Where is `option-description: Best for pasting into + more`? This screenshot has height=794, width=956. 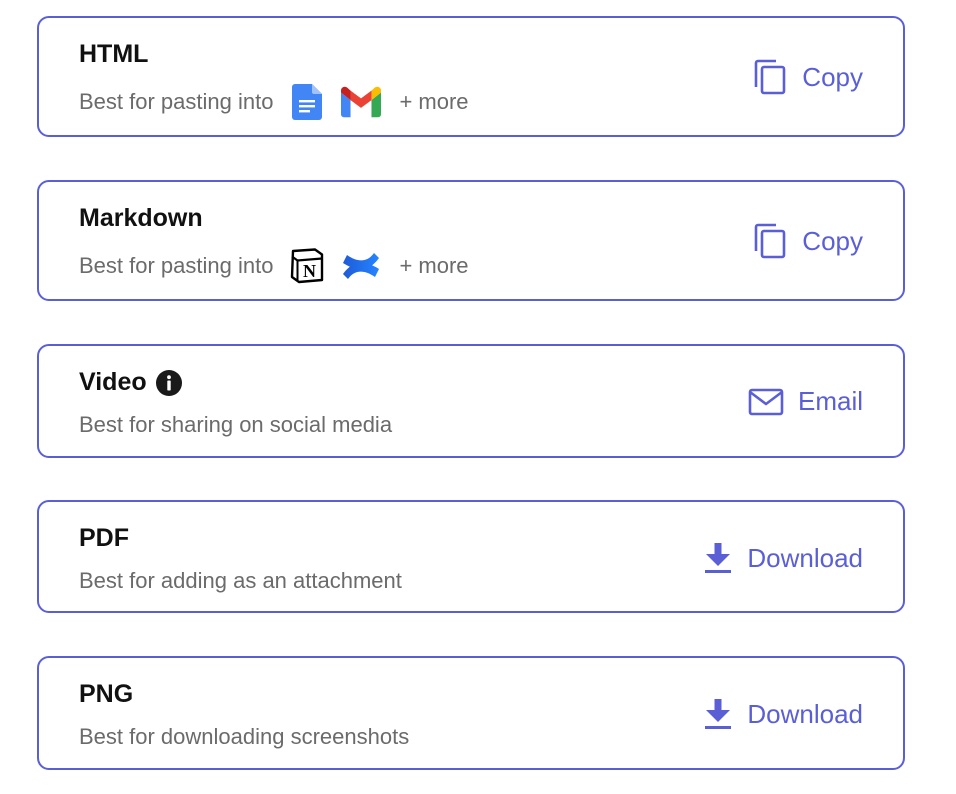
option-description: Best for pasting into + more is located at coordinates (274, 102).